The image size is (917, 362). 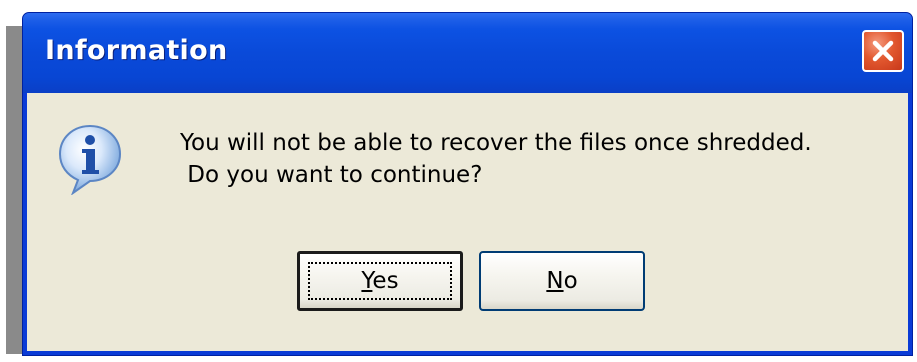 I want to click on no-label-rest: o, so click(x=570, y=281).